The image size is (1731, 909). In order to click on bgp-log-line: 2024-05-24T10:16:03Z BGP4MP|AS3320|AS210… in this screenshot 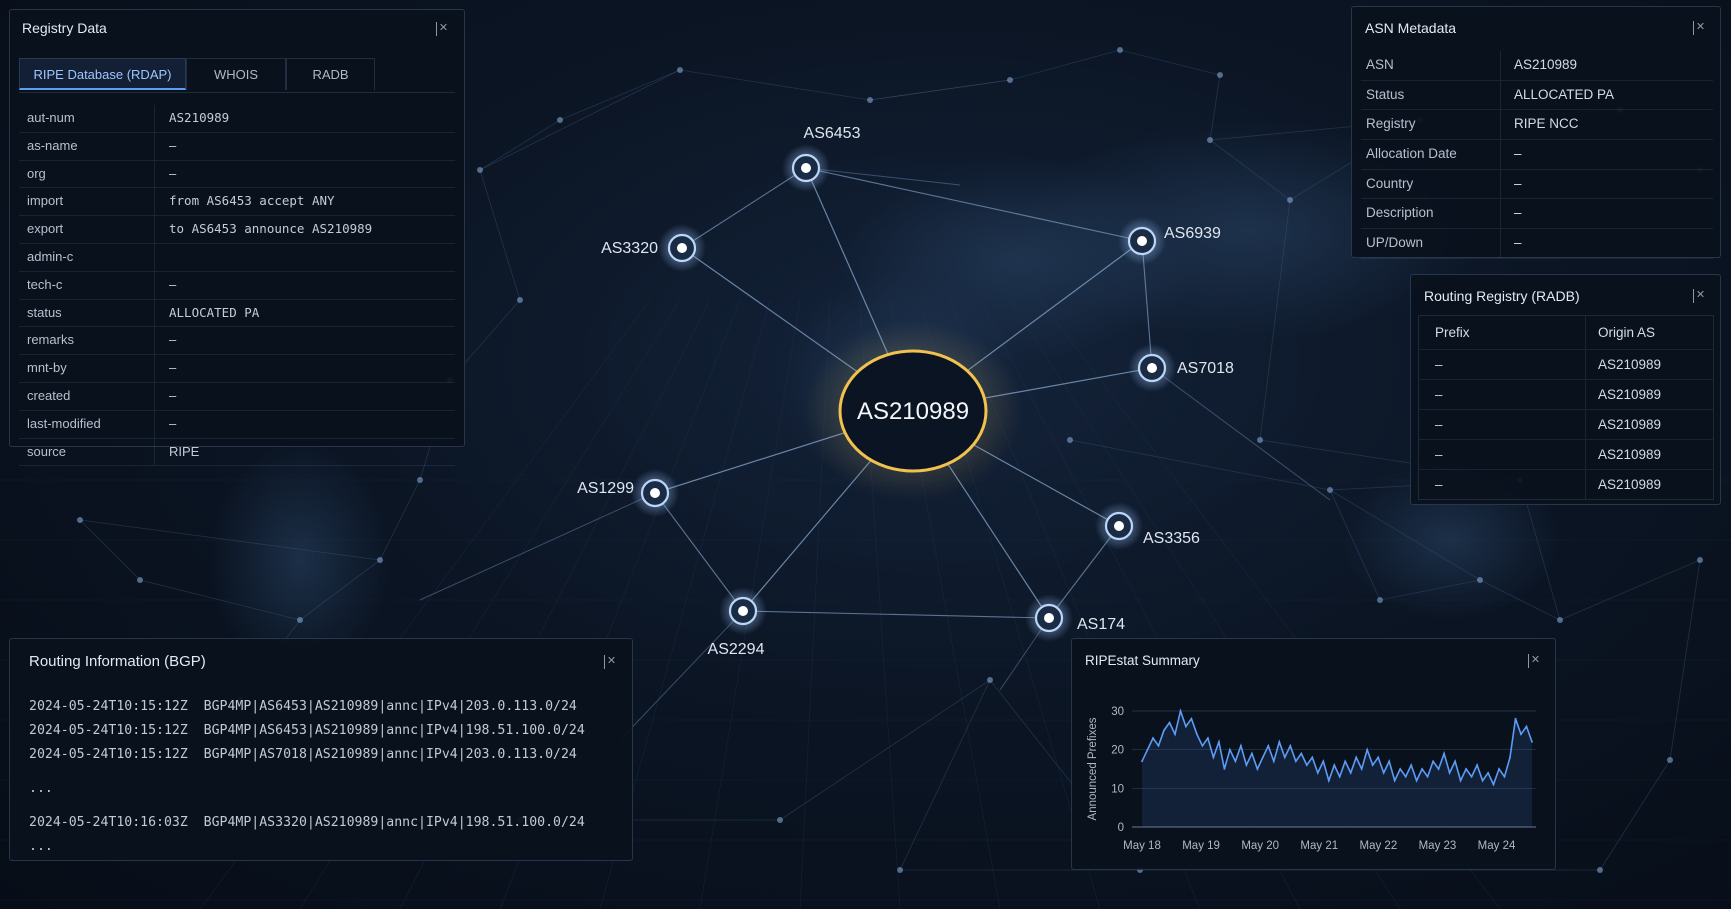, I will do `click(307, 822)`.